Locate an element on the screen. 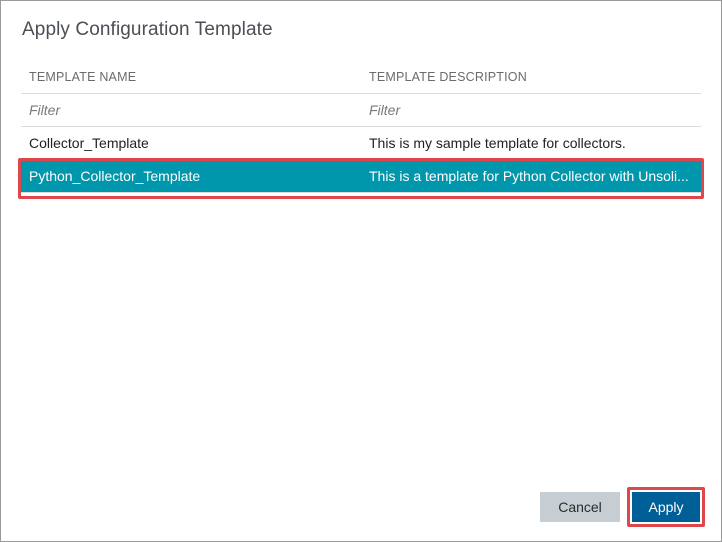 The width and height of the screenshot is (722, 542). description-filter-input is located at coordinates (532, 110).